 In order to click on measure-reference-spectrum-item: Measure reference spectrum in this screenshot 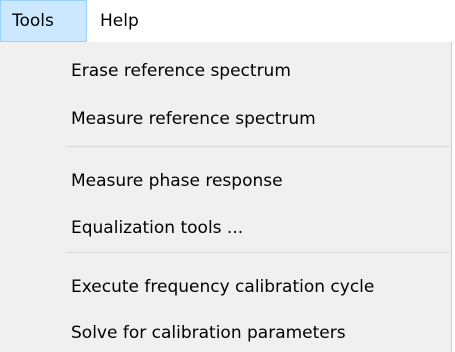, I will do `click(193, 119)`.